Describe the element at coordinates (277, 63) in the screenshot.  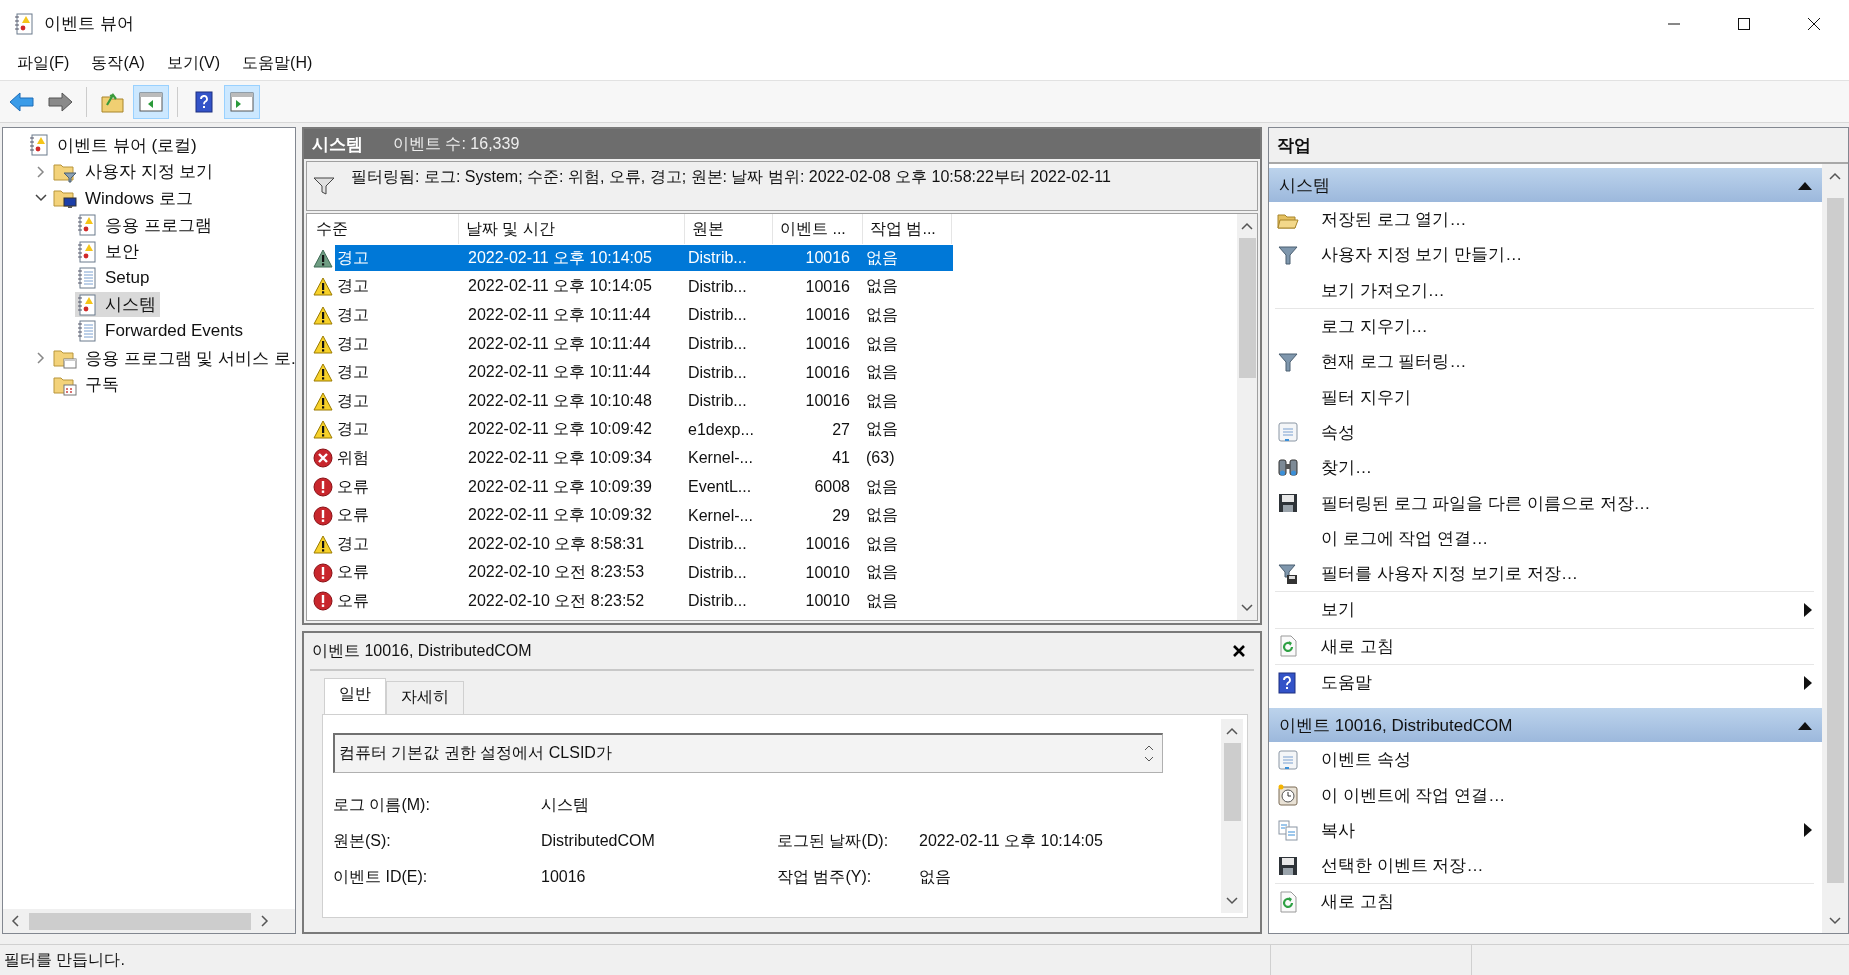
I see `menu-item: 도움말(H)` at that location.